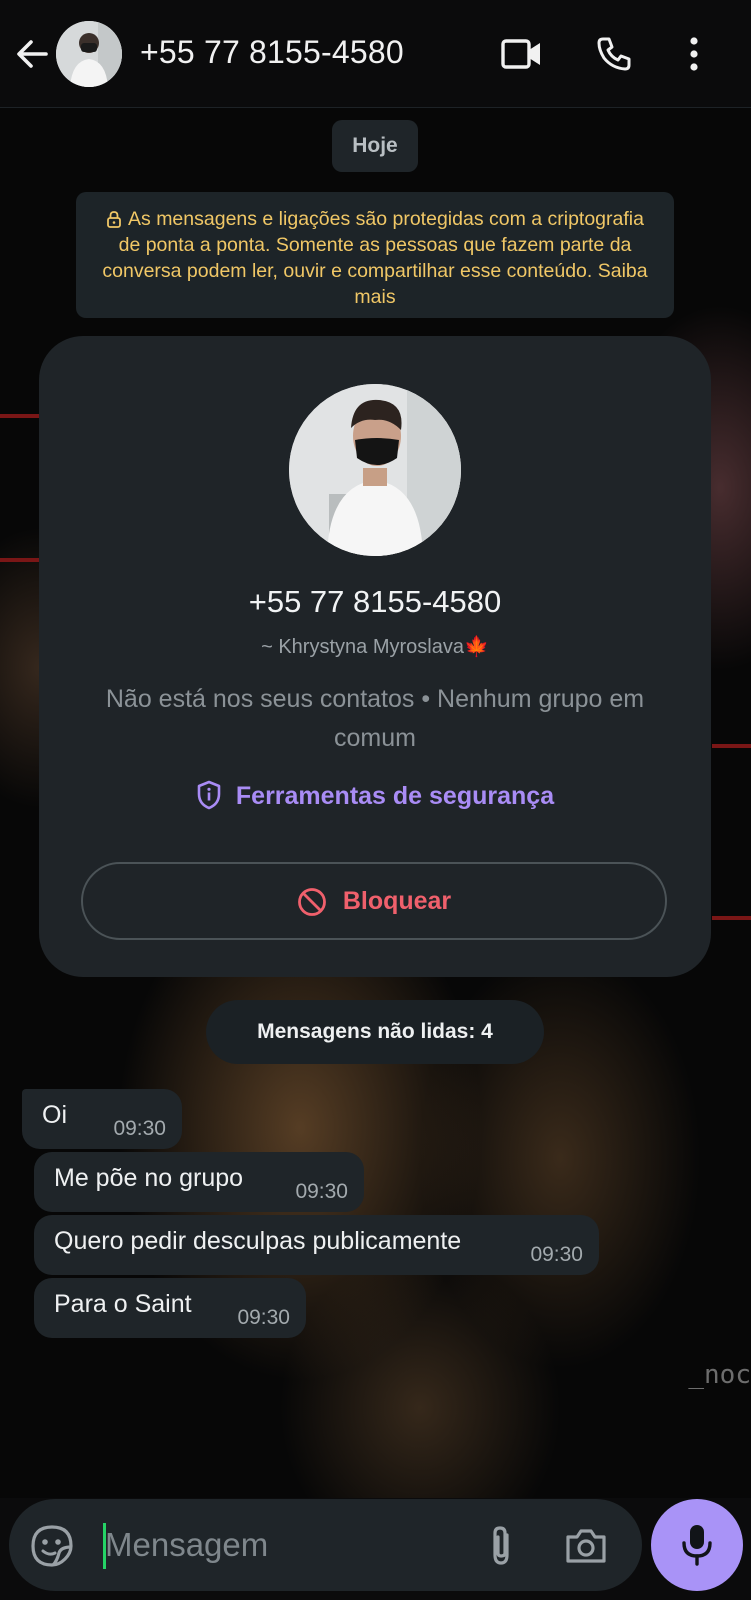 The width and height of the screenshot is (751, 1600). What do you see at coordinates (209, 795) in the screenshot?
I see `shield-info-icon` at bounding box center [209, 795].